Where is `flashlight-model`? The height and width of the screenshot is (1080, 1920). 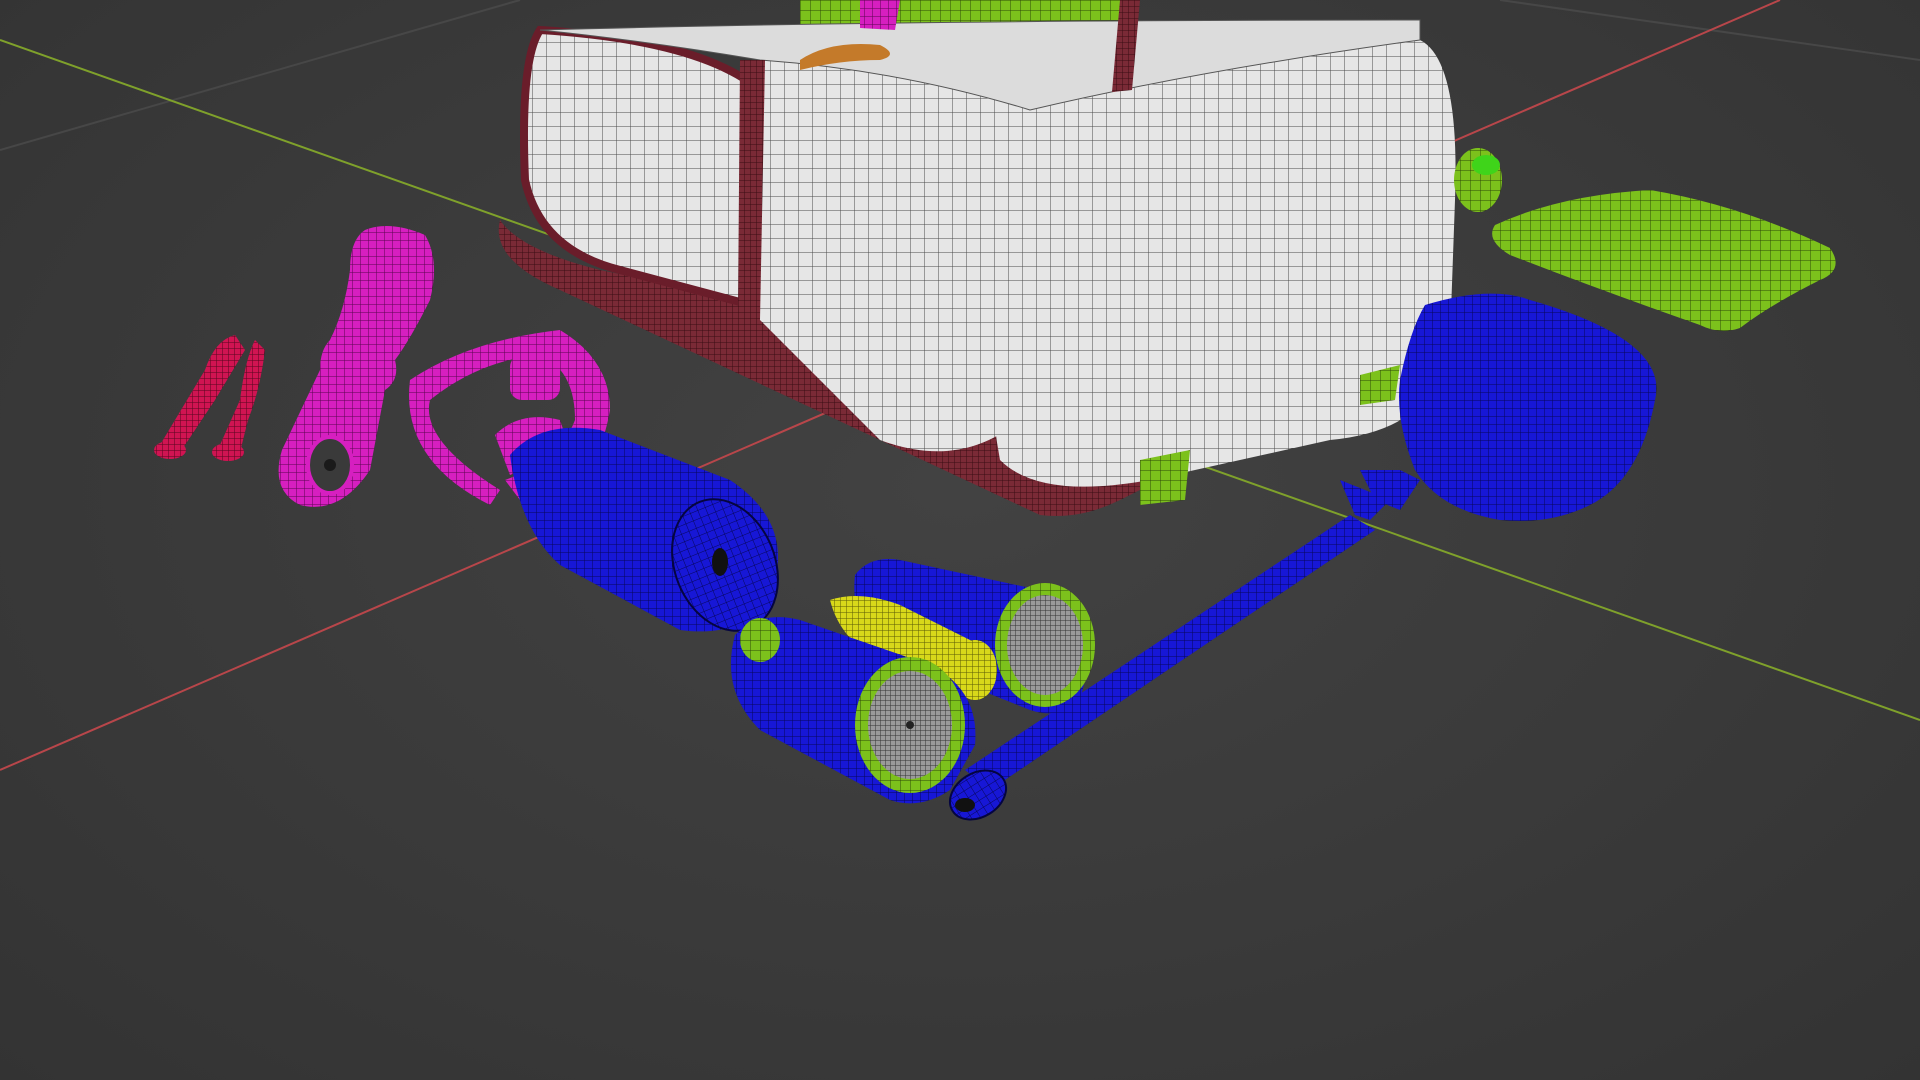
flashlight-model is located at coordinates (356, 366).